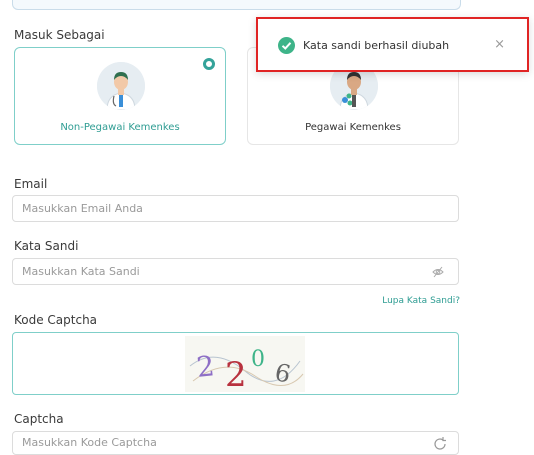 The image size is (534, 455). Describe the element at coordinates (56, 320) in the screenshot. I see `captcha-code-label: Kode Captcha` at that location.